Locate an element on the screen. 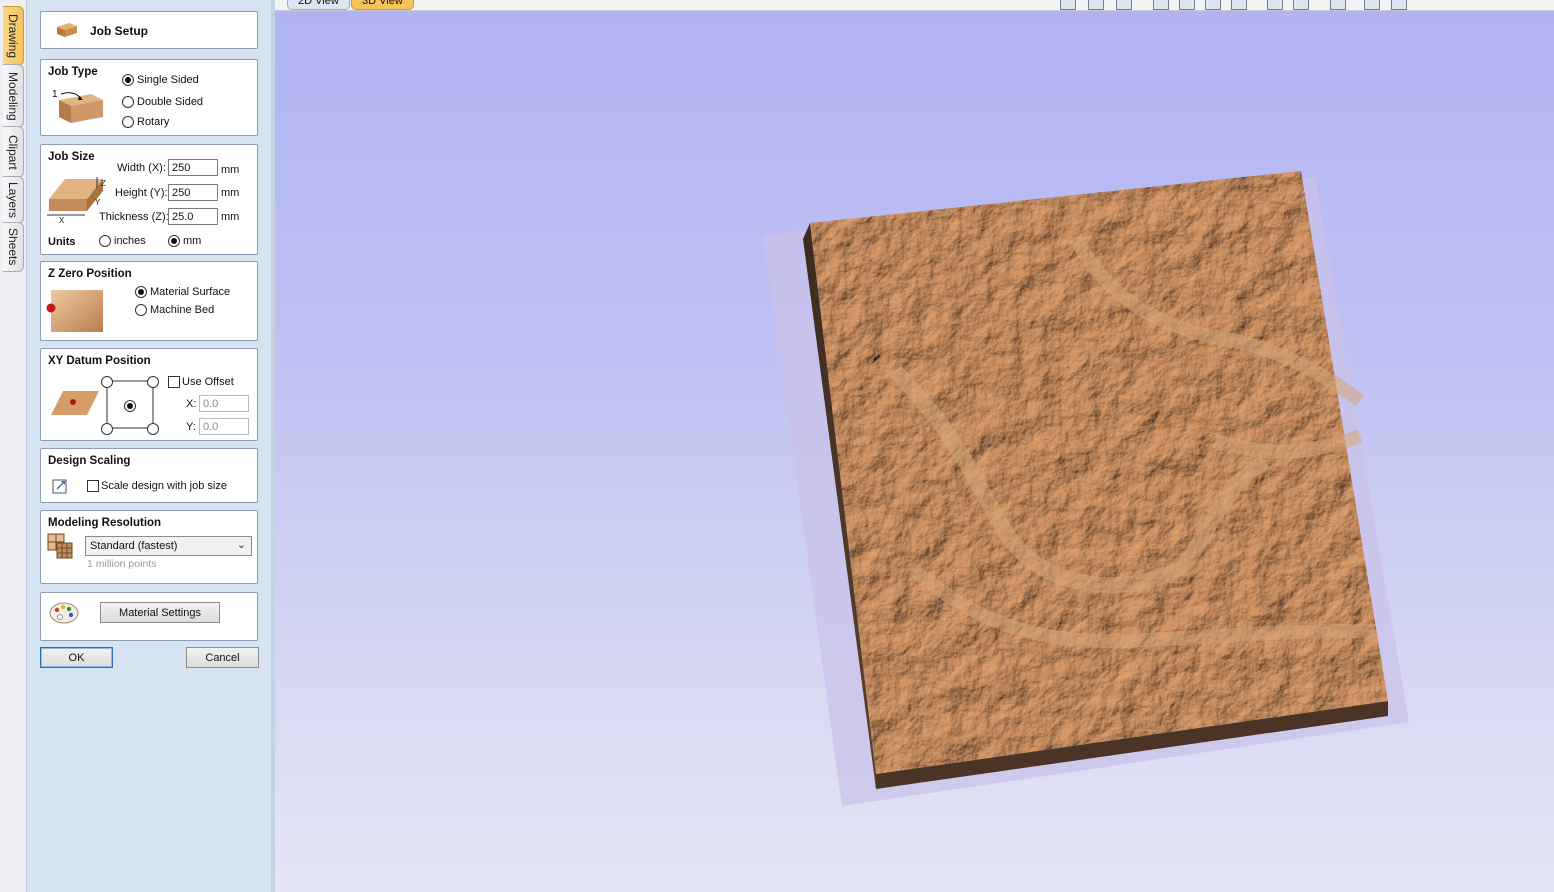  rotary-radio is located at coordinates (128, 122).